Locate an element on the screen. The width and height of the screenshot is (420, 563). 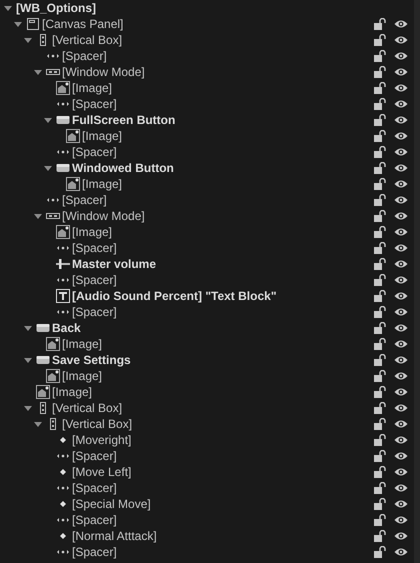
widget-label: Back is located at coordinates (66, 328).